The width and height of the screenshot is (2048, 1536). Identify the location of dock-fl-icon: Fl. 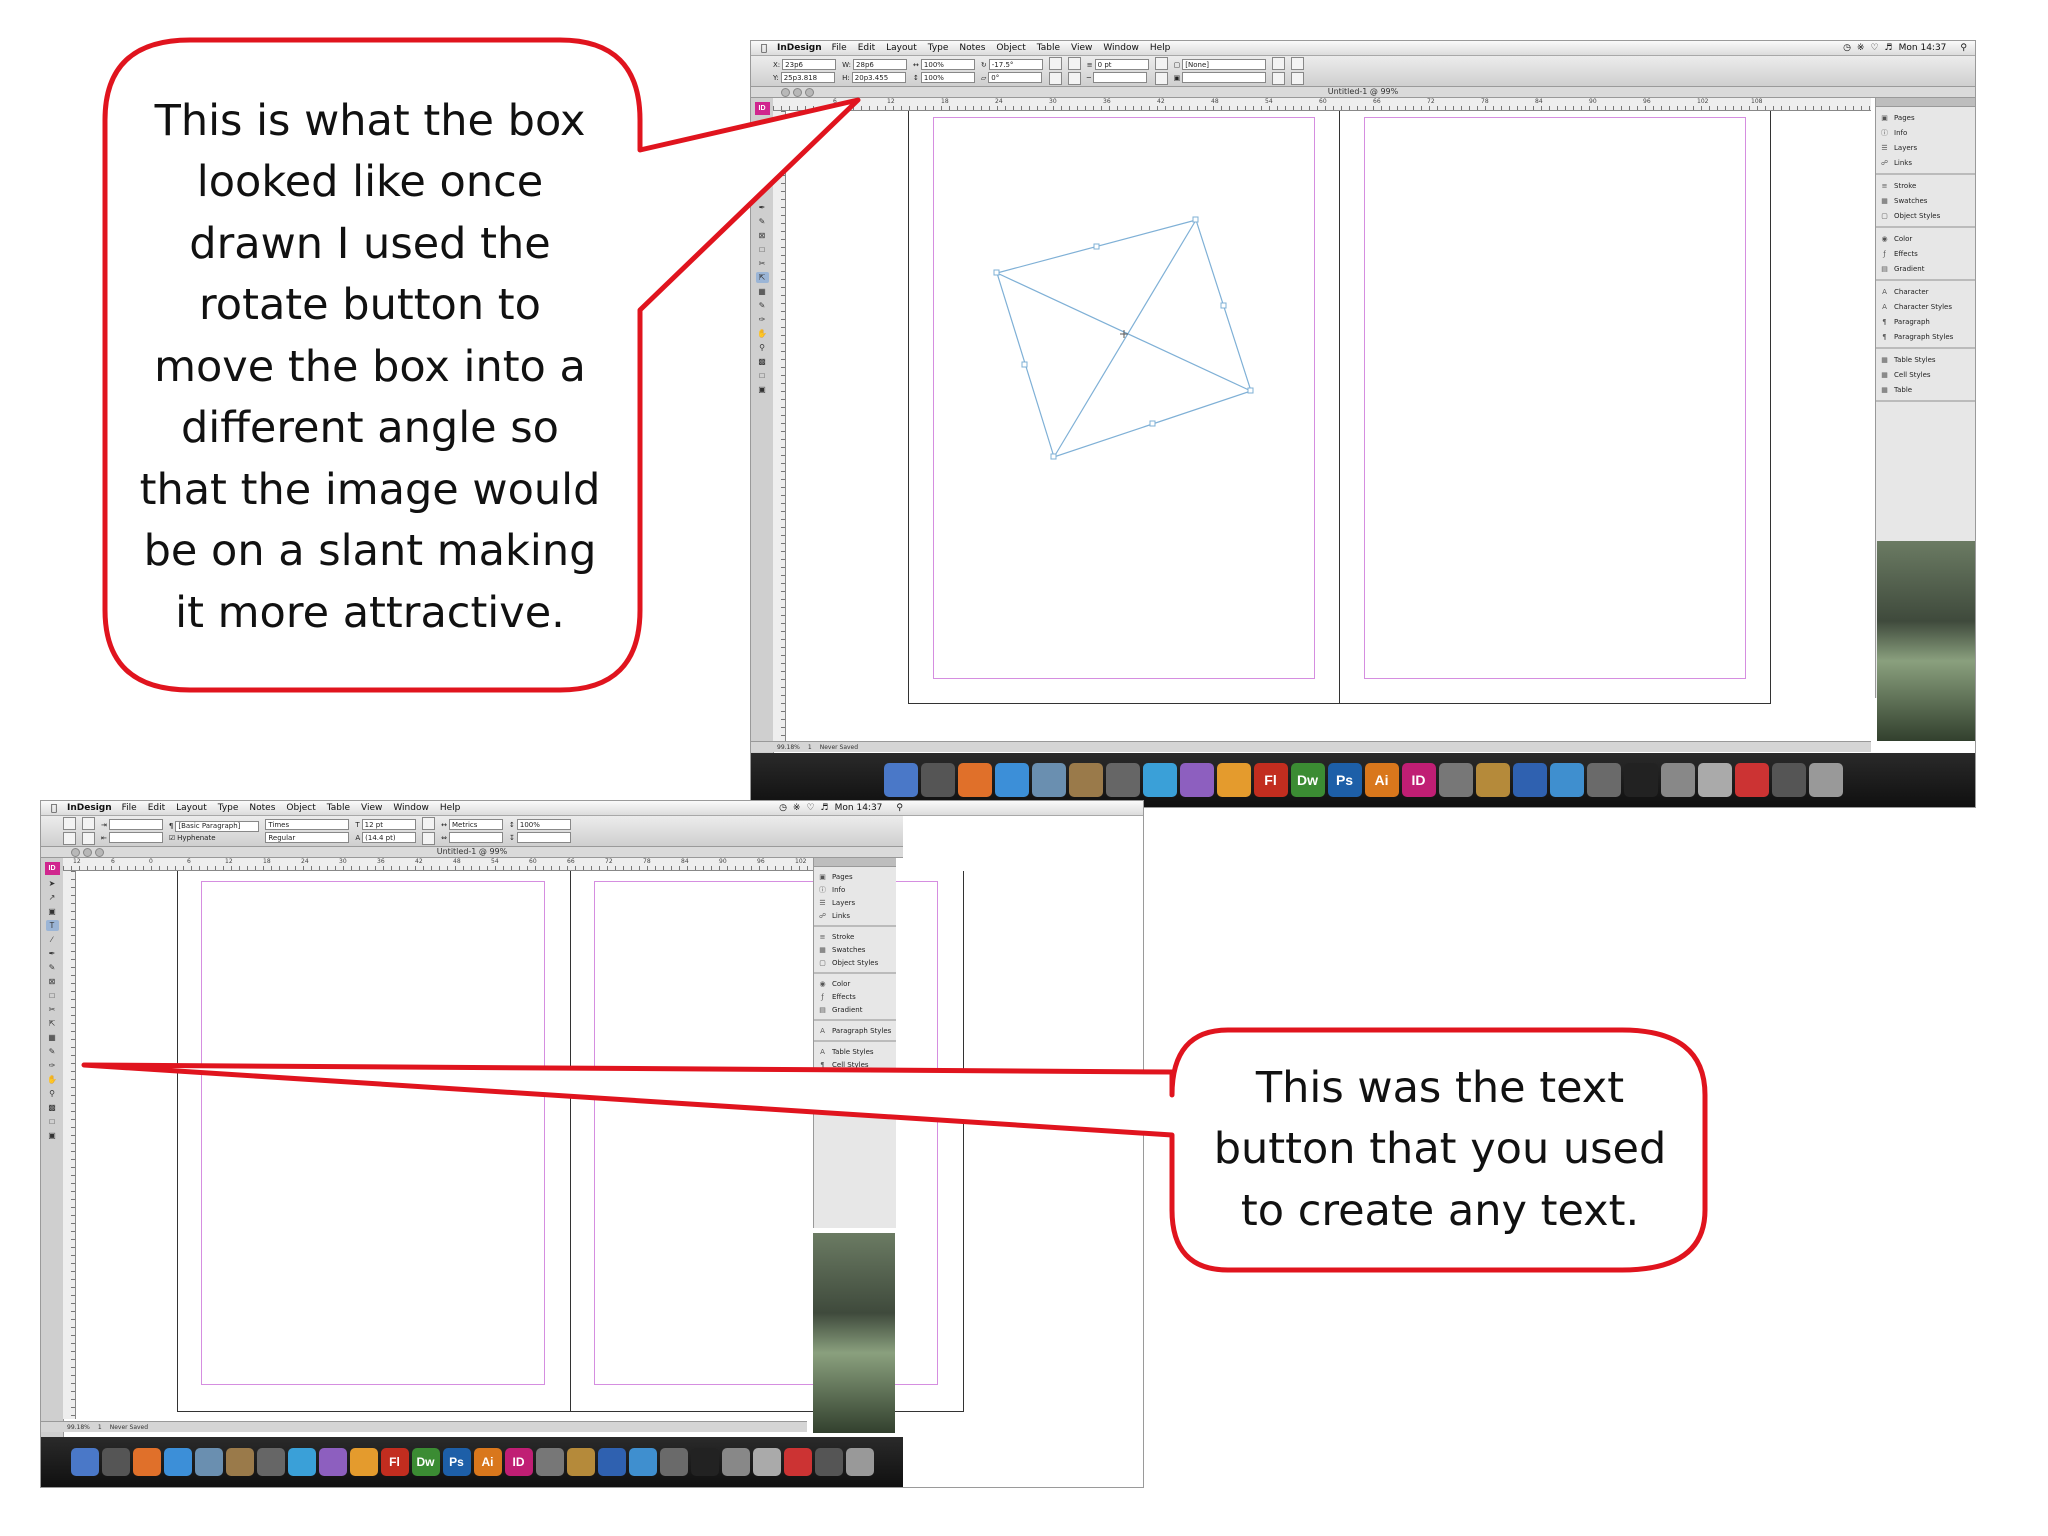
(394, 1462).